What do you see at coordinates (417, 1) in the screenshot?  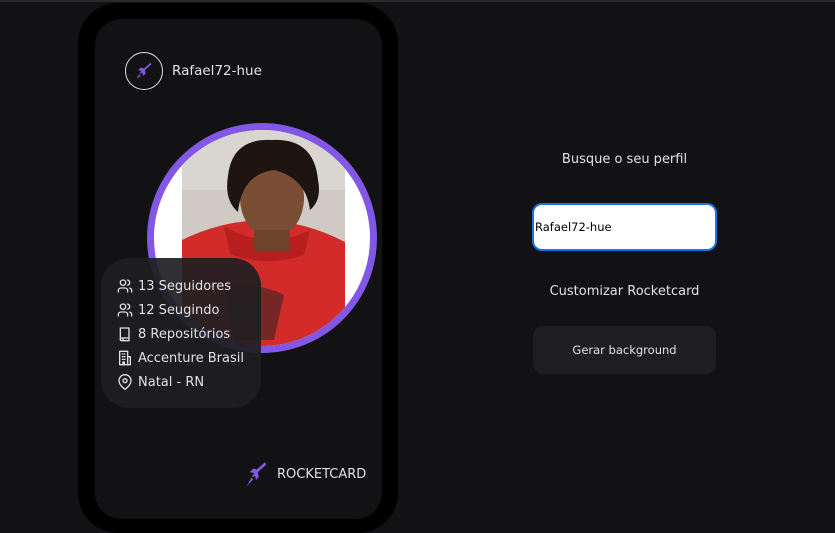 I see `window-top-border` at bounding box center [417, 1].